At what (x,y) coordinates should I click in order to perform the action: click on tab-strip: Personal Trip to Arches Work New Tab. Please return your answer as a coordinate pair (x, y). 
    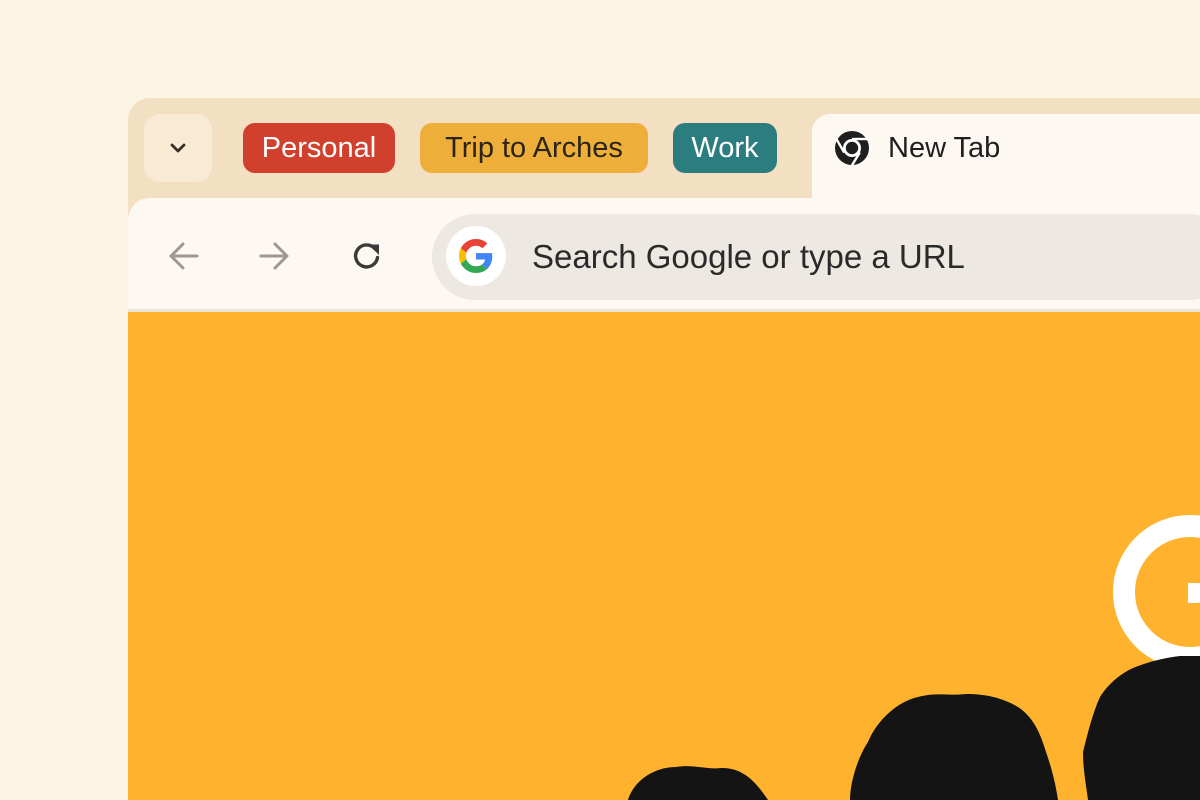
    Looking at the image, I should click on (664, 156).